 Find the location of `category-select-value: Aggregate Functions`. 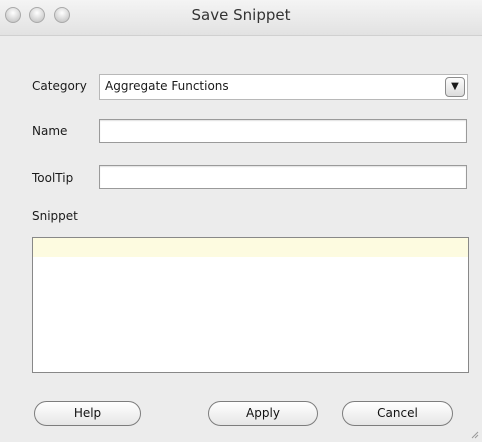

category-select-value: Aggregate Functions is located at coordinates (167, 86).